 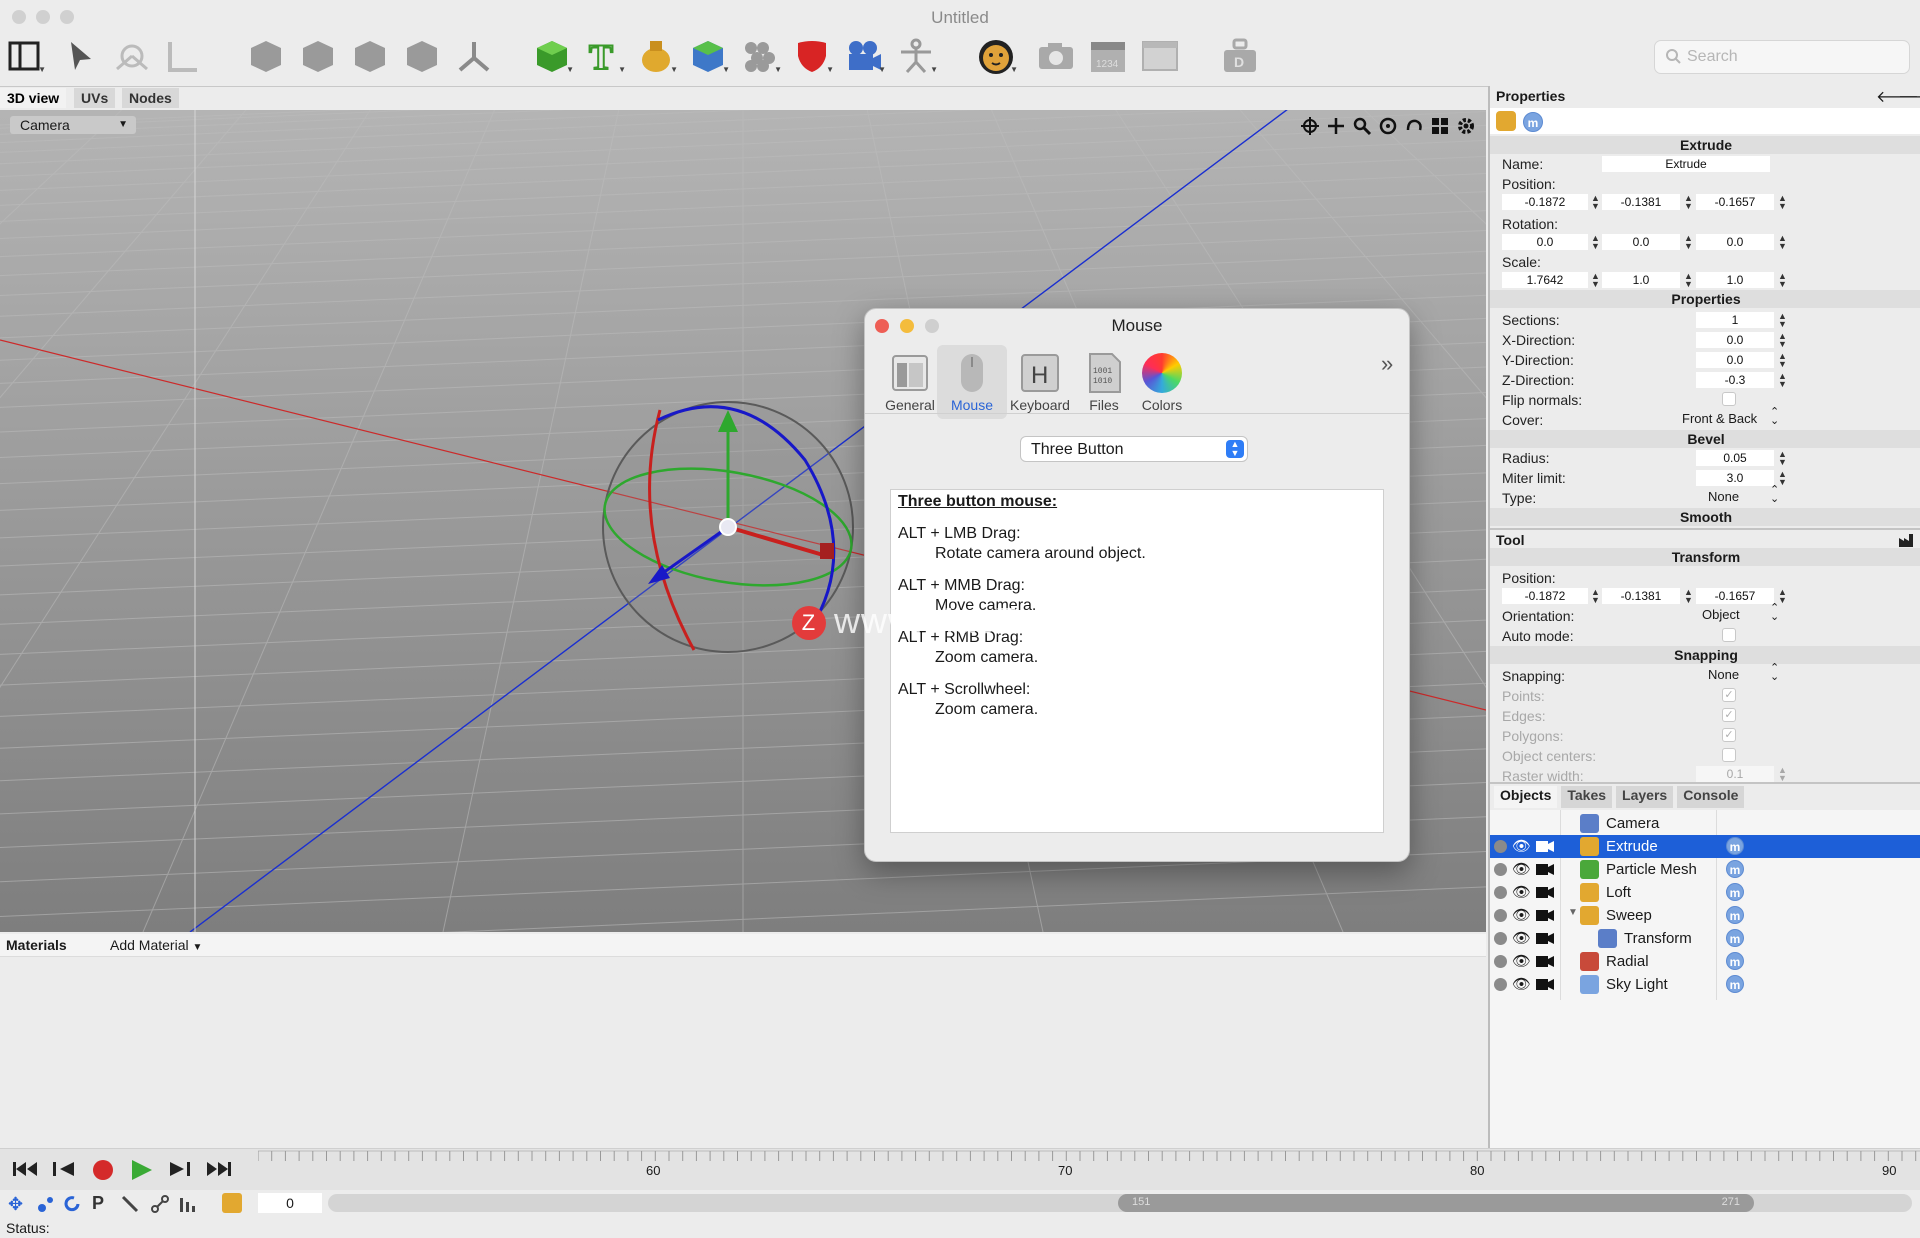 What do you see at coordinates (1641, 596) in the screenshot?
I see `tool-position-y-field: -0.1381` at bounding box center [1641, 596].